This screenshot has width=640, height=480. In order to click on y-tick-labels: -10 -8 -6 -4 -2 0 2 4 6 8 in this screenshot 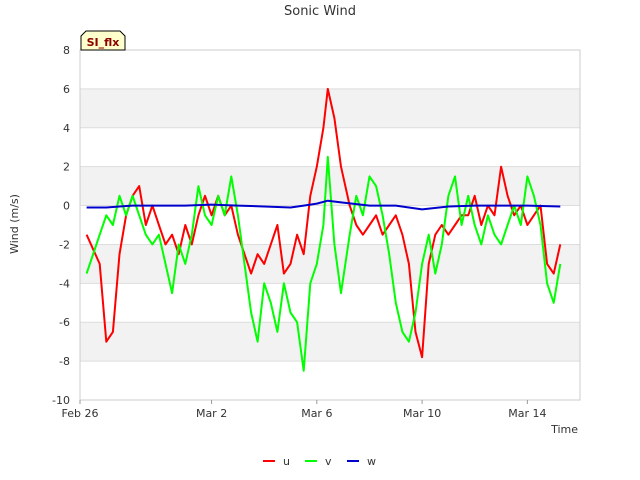, I will do `click(61, 225)`.